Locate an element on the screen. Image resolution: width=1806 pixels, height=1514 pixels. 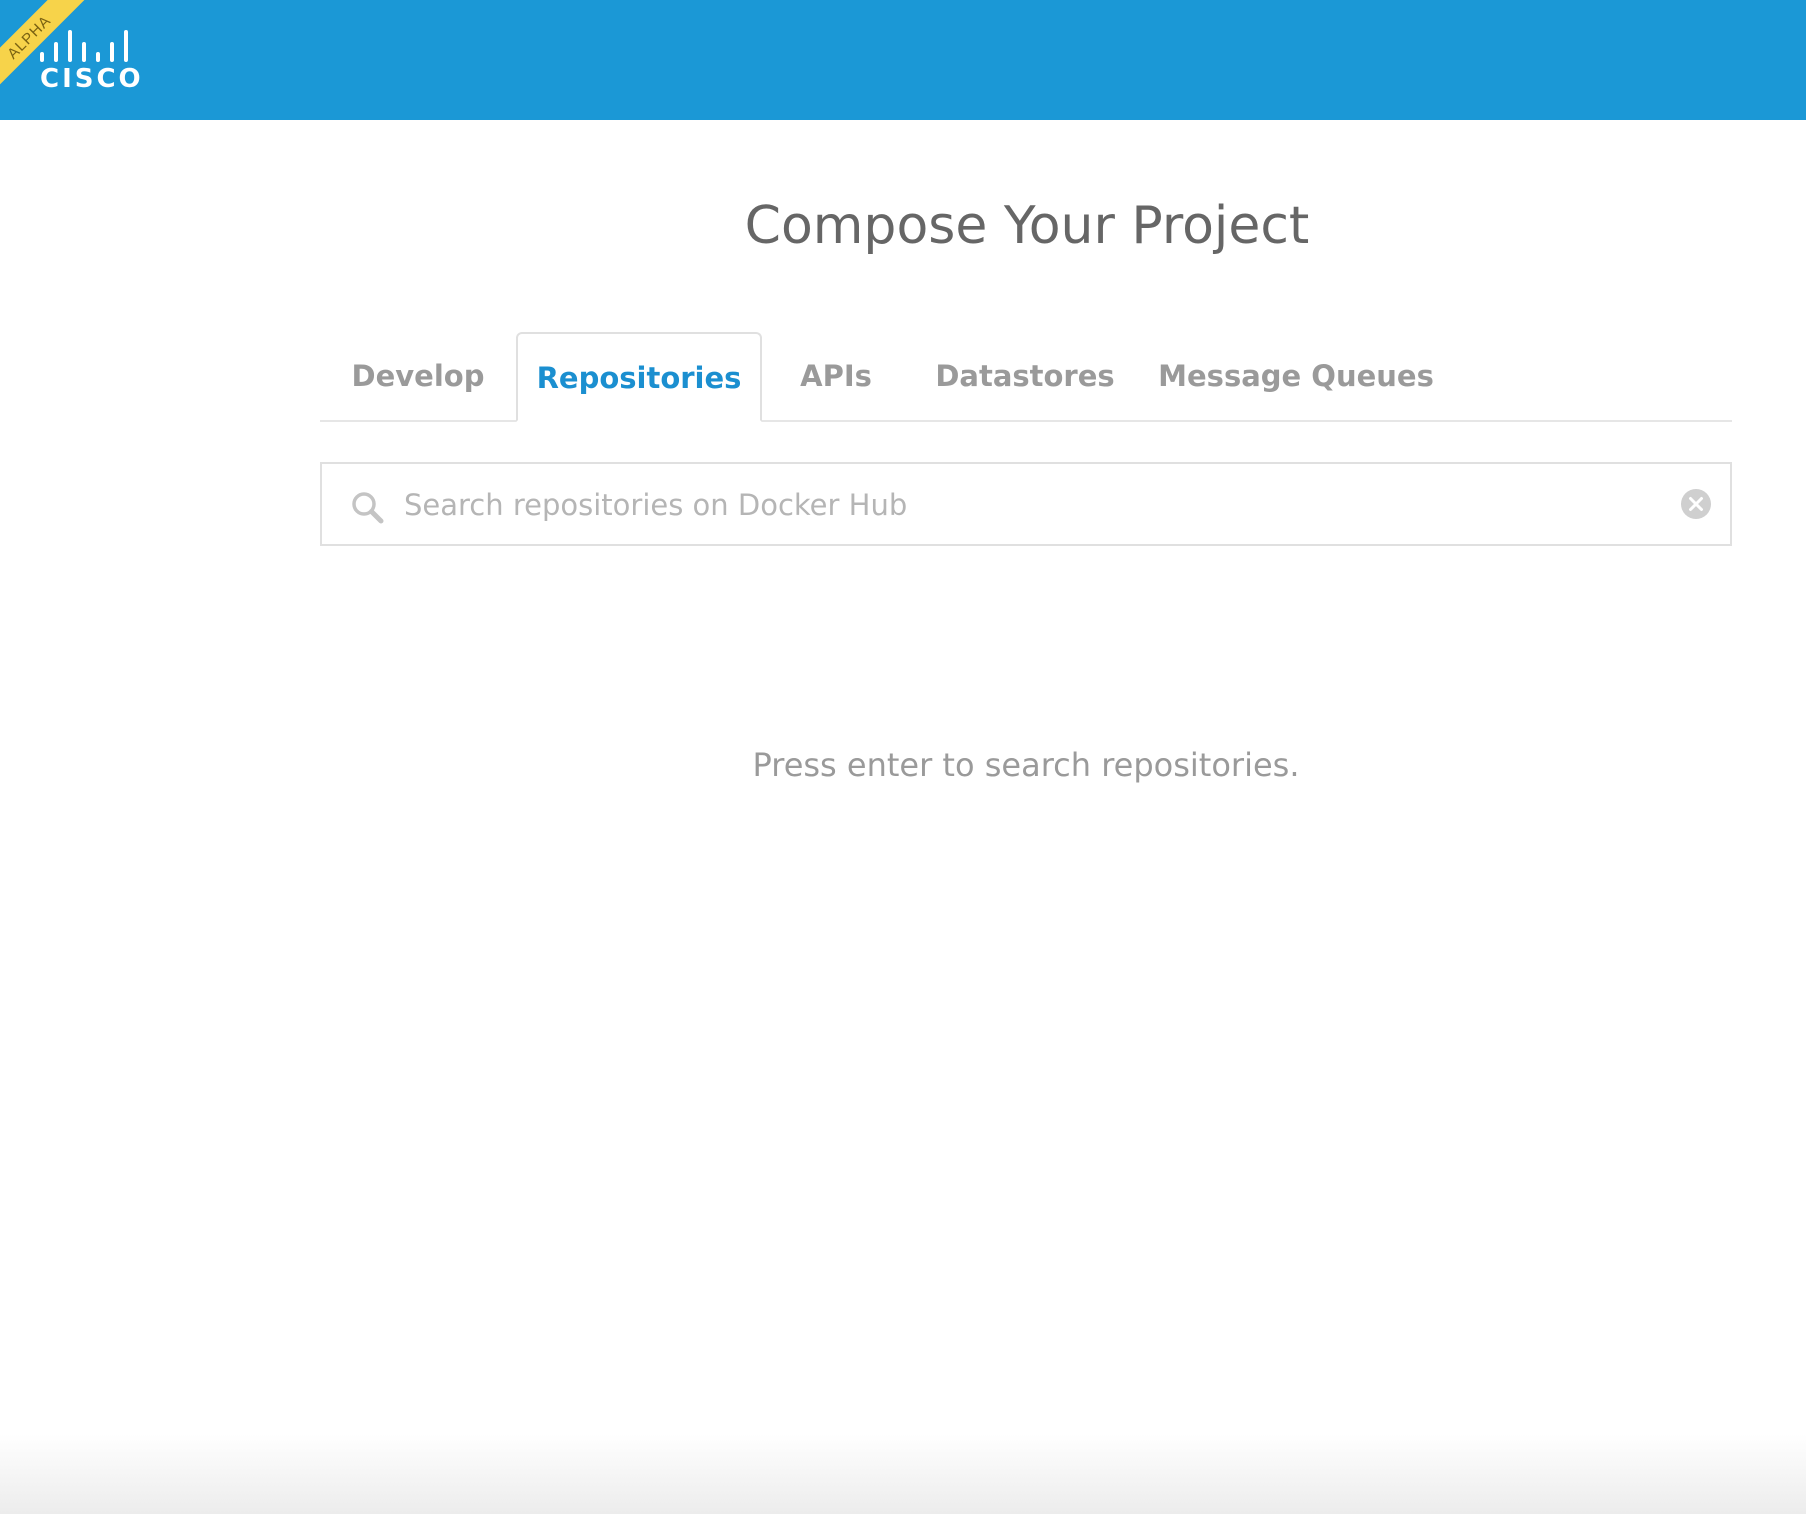
cisco-logo-text: CISCO is located at coordinates (92, 79).